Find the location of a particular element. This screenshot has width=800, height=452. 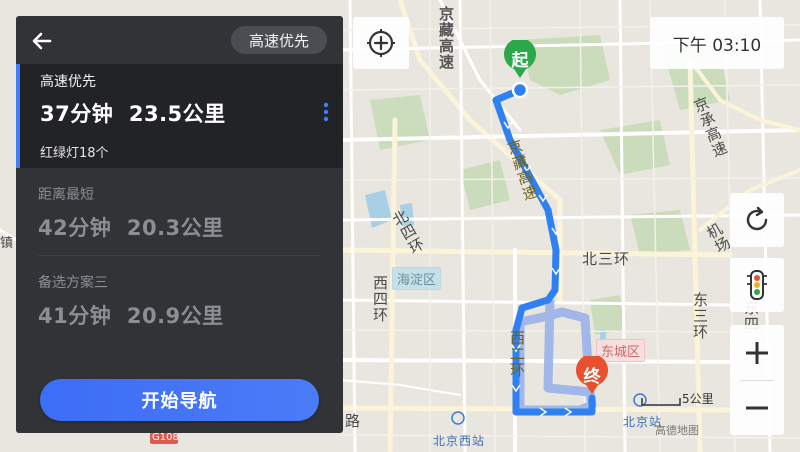

end-marker: 终 is located at coordinates (592, 375).